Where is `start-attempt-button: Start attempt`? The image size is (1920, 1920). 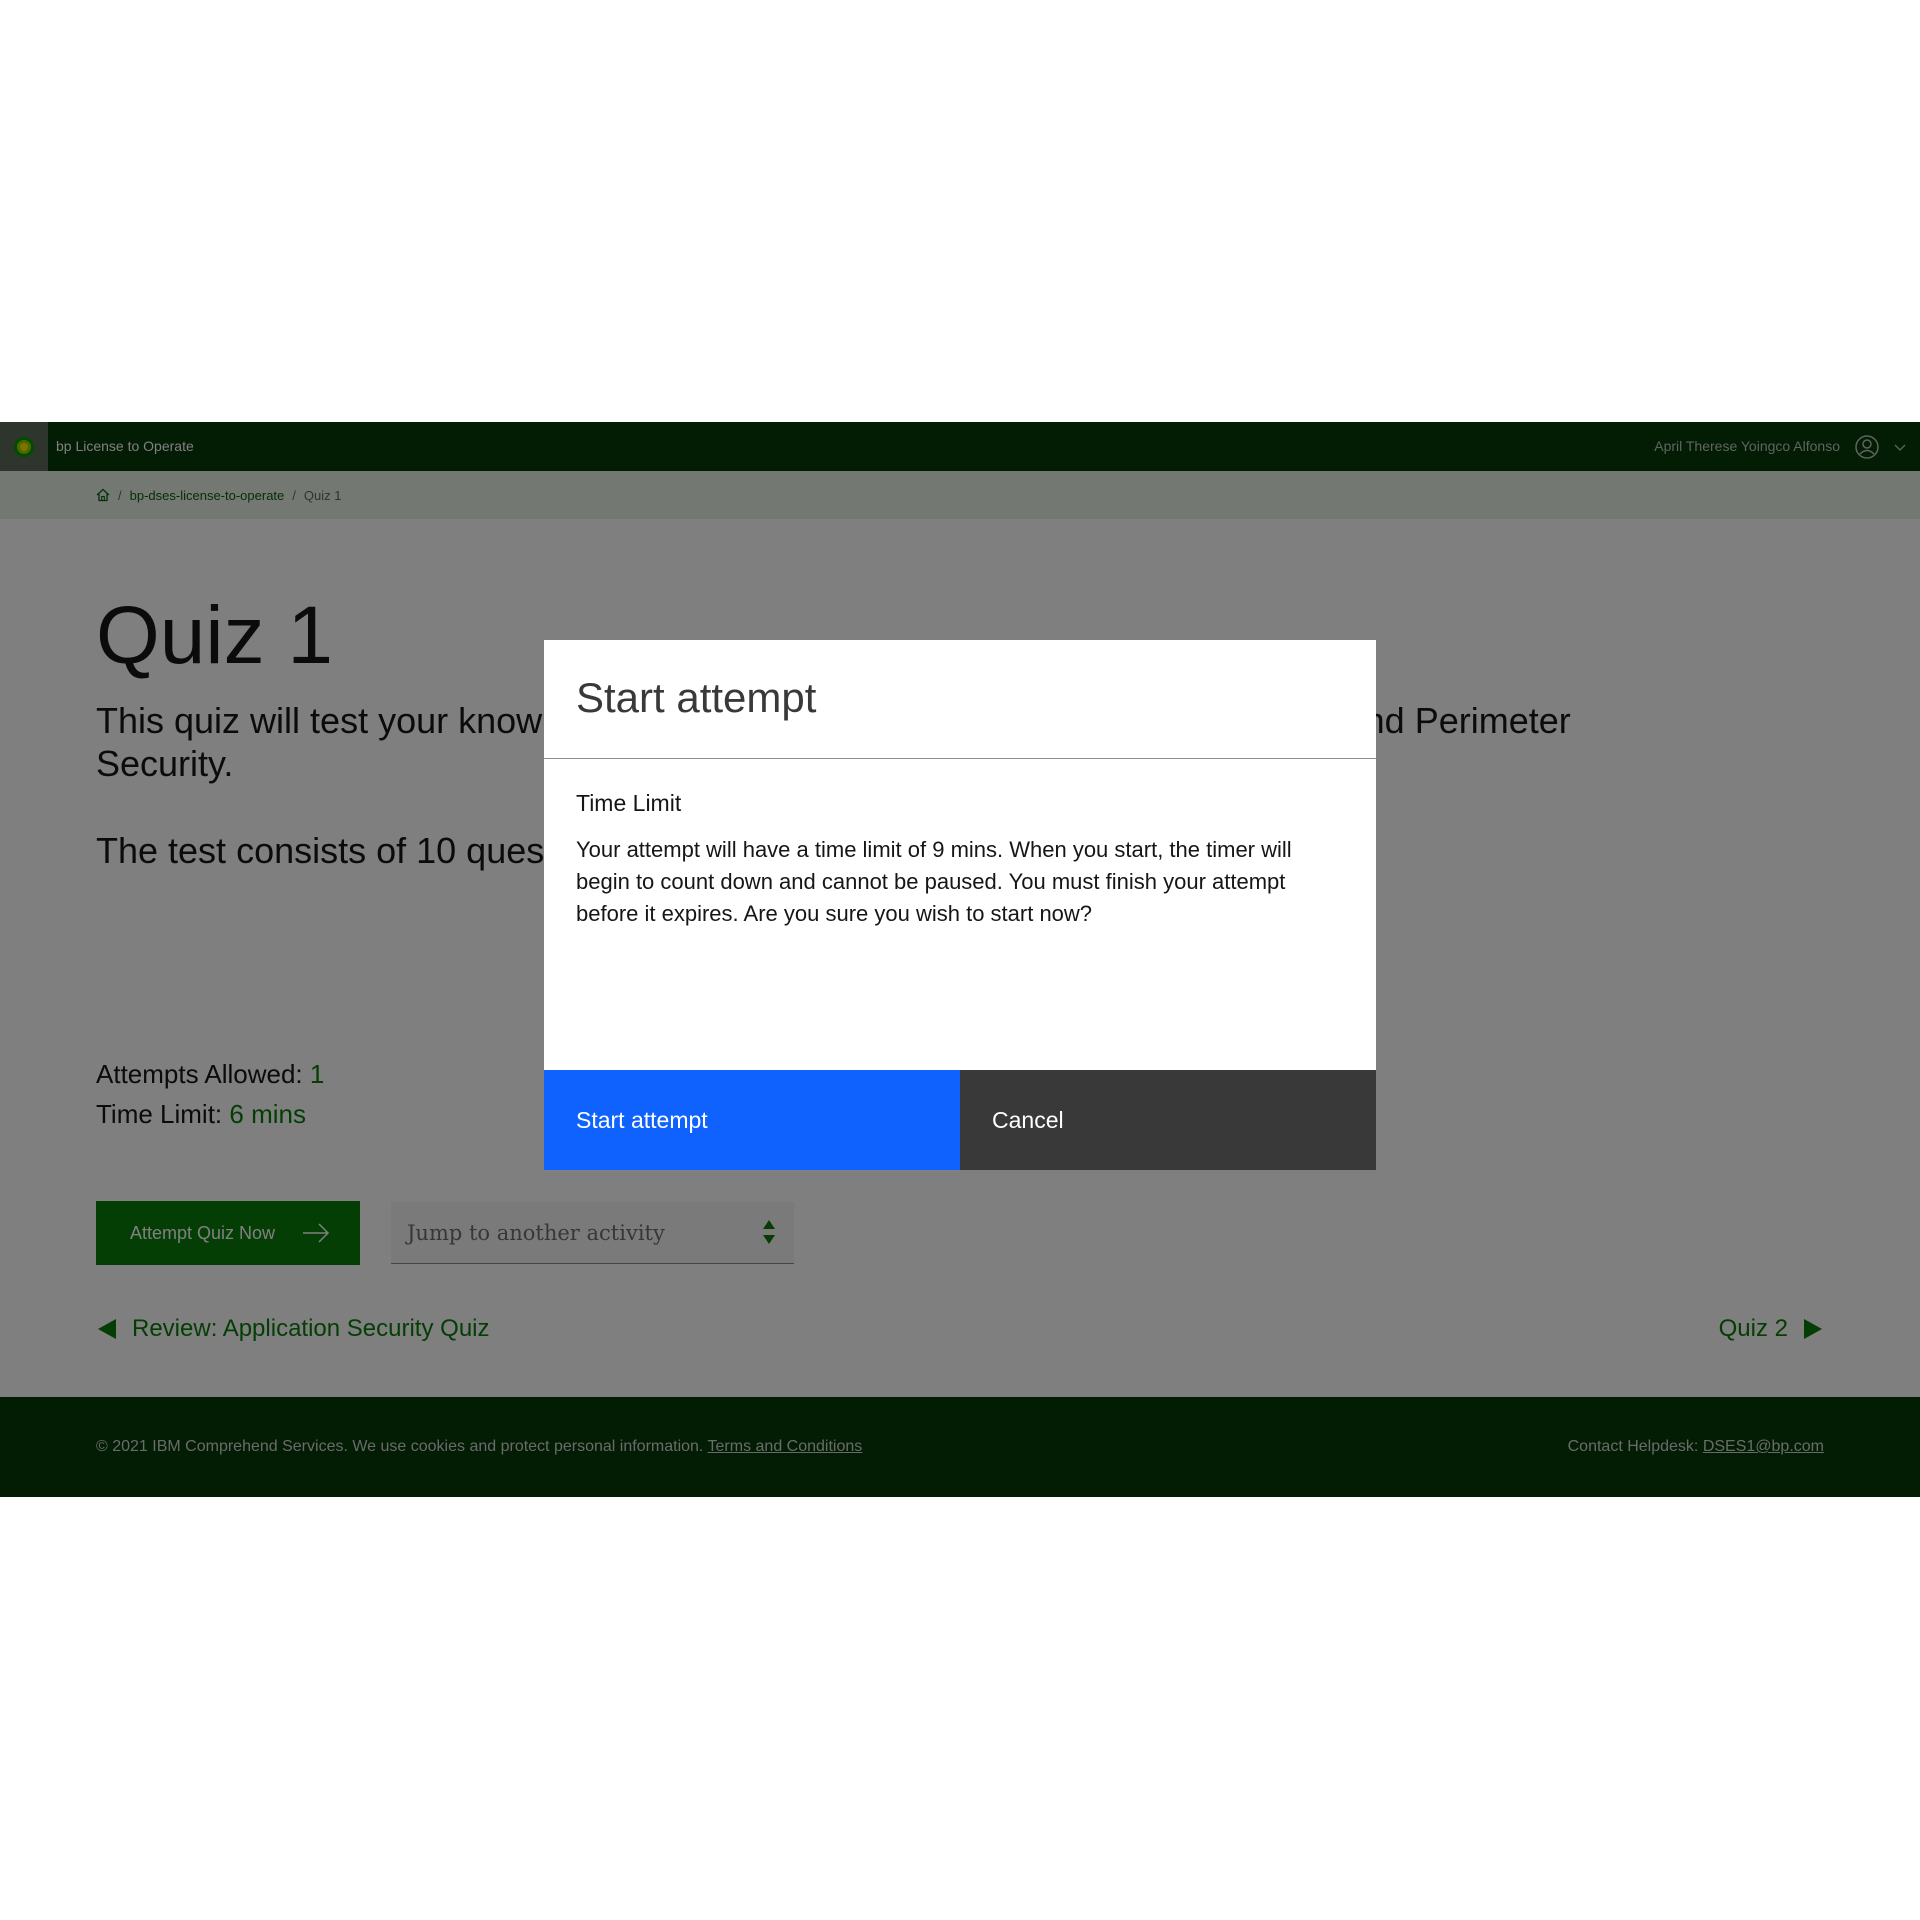
start-attempt-button: Start attempt is located at coordinates (752, 1120).